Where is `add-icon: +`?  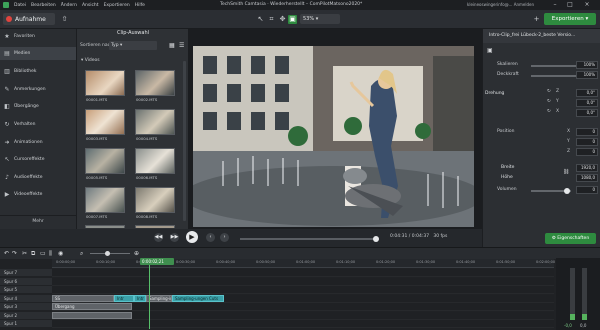 add-icon: + is located at coordinates (536, 19).